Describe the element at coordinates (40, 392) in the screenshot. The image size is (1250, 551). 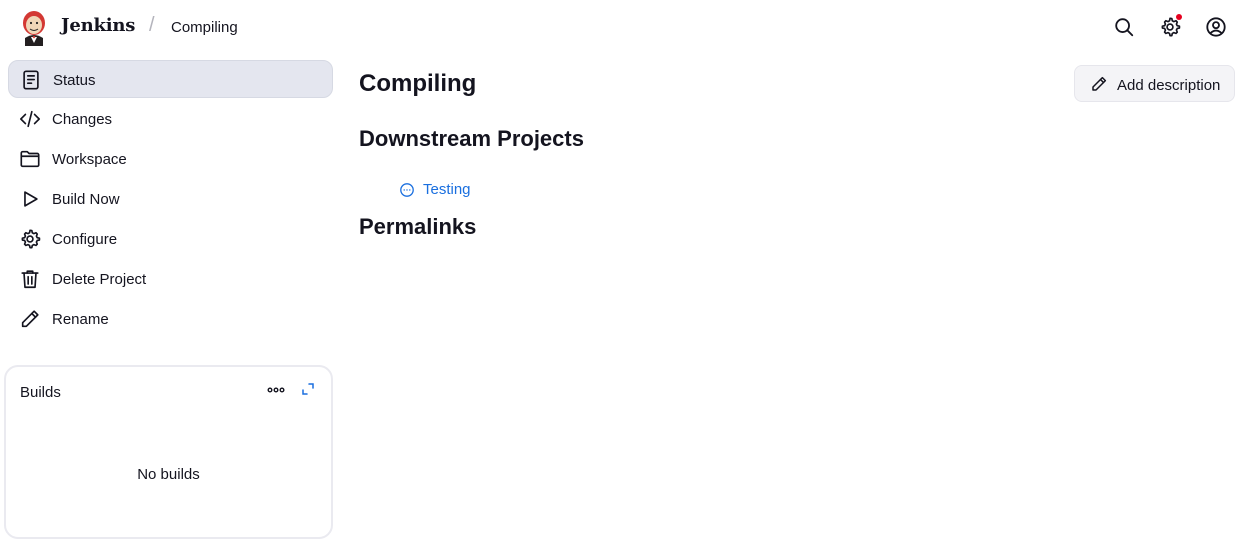
I see `builds-title: Builds` at that location.